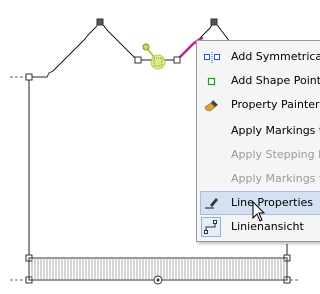 Image resolution: width=320 pixels, height=294 pixels. I want to click on menu-item-label: Property Painter, so click(275, 104).